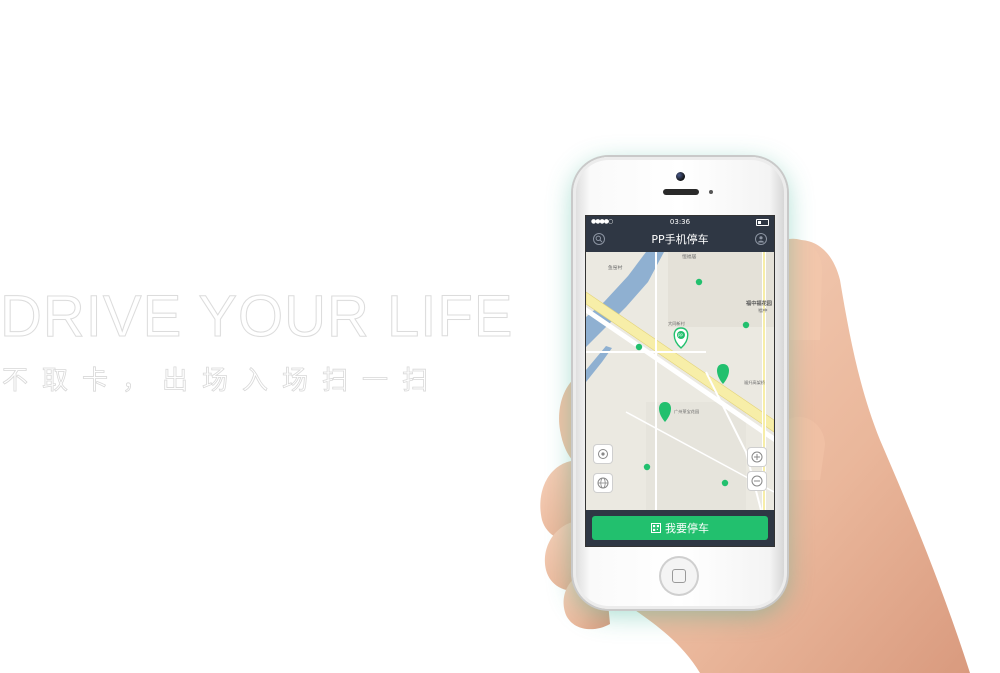 The height and width of the screenshot is (673, 1000). I want to click on locate-button, so click(603, 454).